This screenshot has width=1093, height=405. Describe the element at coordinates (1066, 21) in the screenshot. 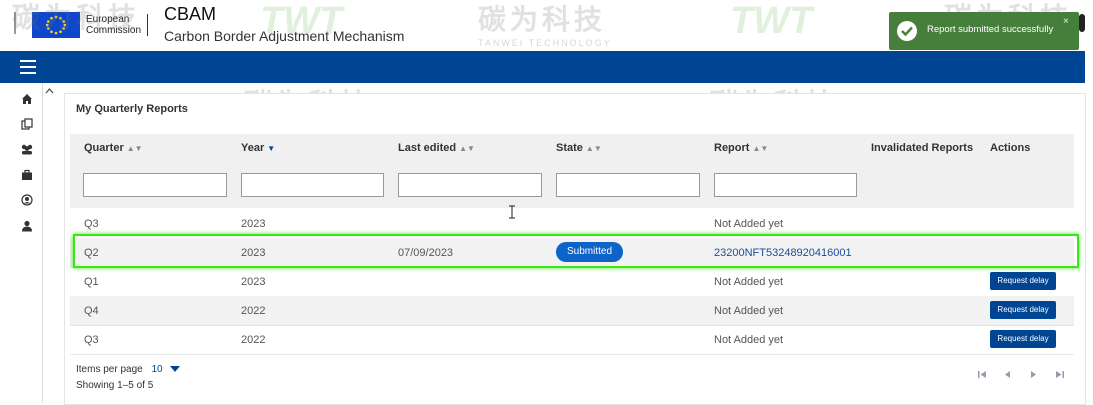

I see `close-icon: ×` at that location.